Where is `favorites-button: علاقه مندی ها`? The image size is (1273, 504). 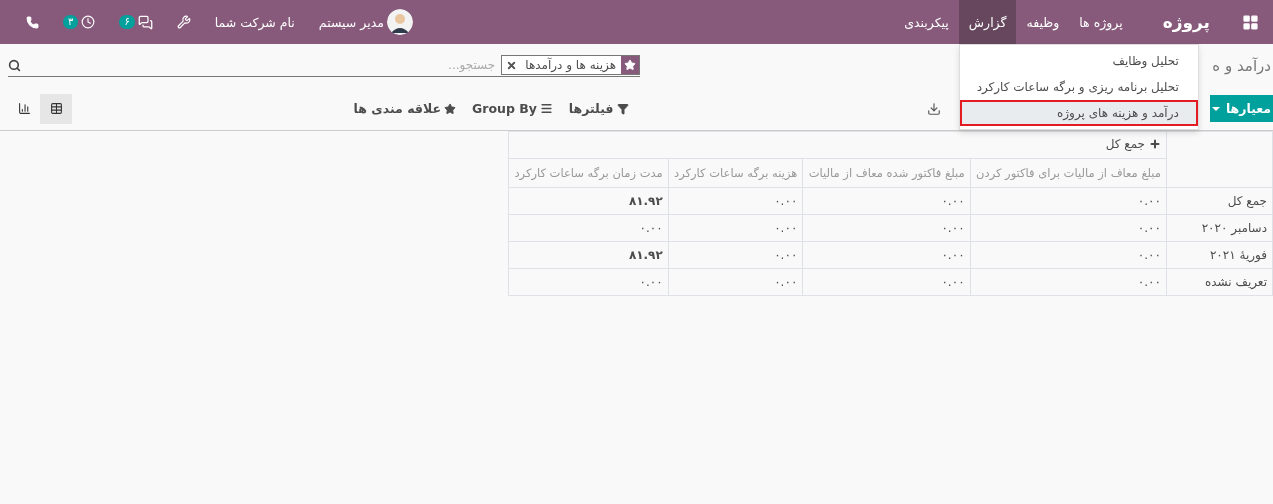
favorites-button: علاقه مندی ها is located at coordinates (404, 108).